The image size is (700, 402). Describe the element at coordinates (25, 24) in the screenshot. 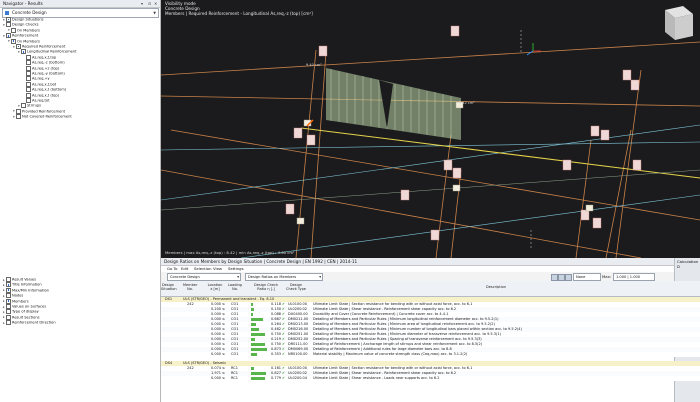

I see `tree-item-label: Design Checks` at that location.